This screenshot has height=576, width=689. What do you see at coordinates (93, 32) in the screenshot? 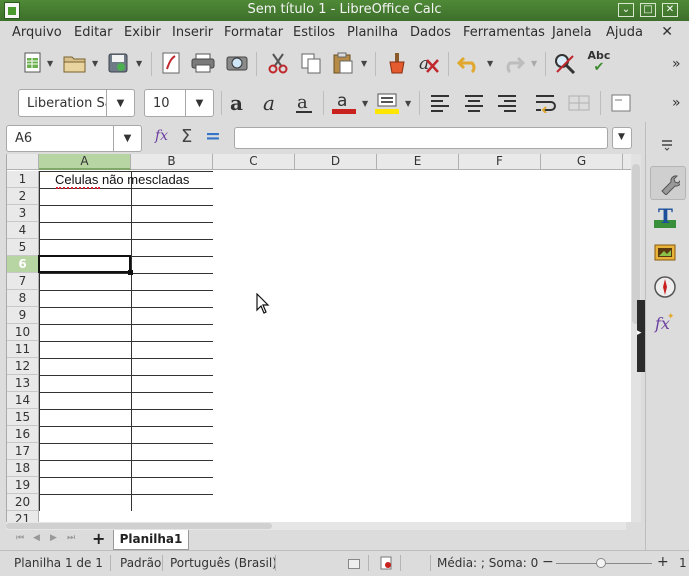
I see `menu-editar: Editar` at bounding box center [93, 32].